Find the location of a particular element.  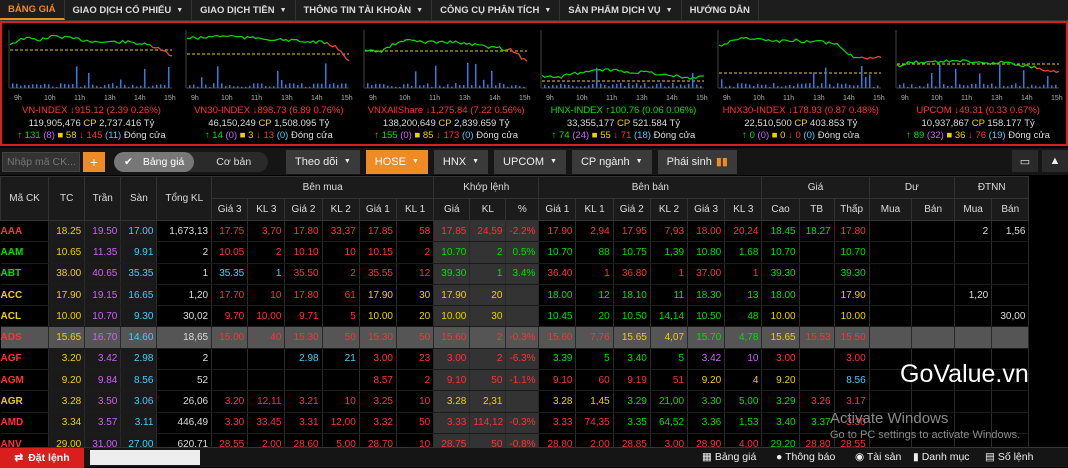

collapse-button: ▲ is located at coordinates (1055, 161).